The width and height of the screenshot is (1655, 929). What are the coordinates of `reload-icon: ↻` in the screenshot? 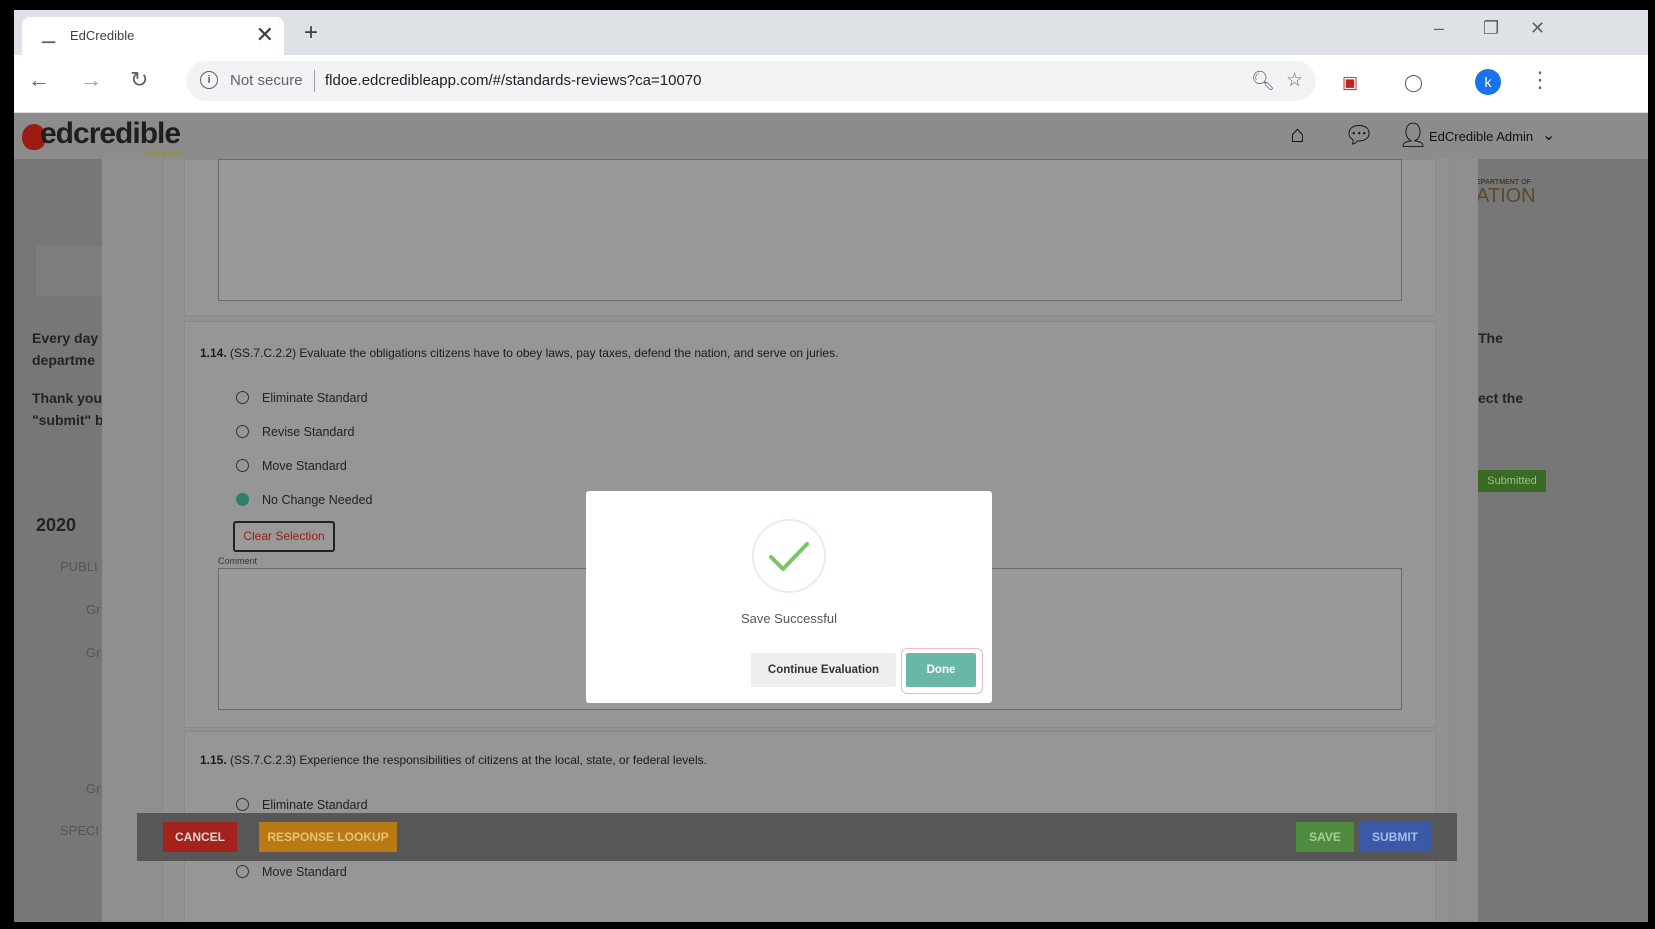 It's located at (139, 80).